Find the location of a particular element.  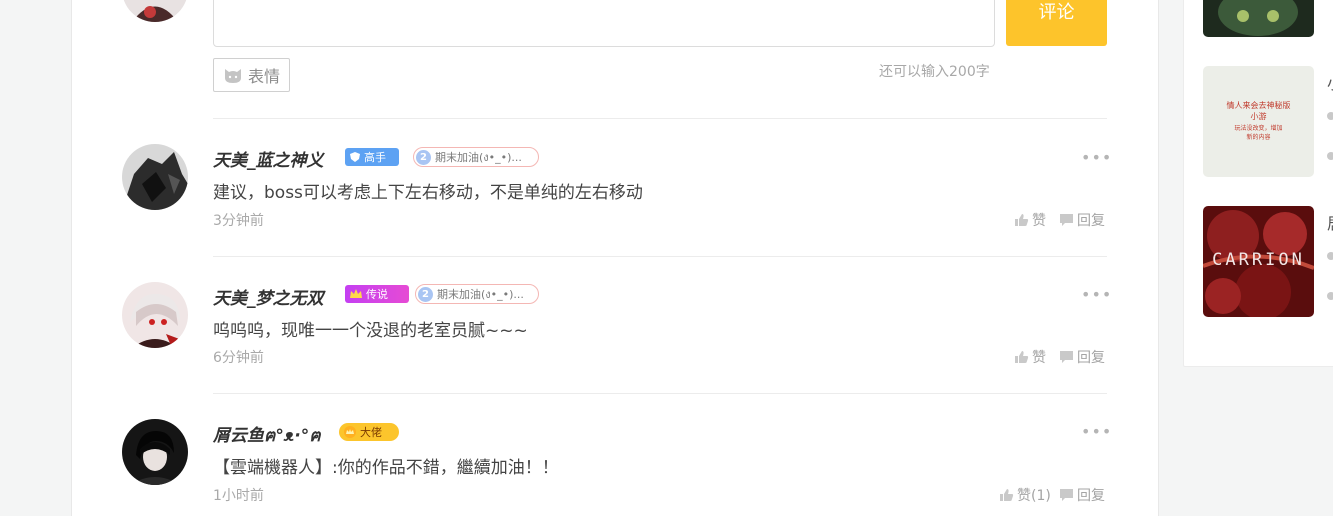

level-badge: 传说 is located at coordinates (377, 294).